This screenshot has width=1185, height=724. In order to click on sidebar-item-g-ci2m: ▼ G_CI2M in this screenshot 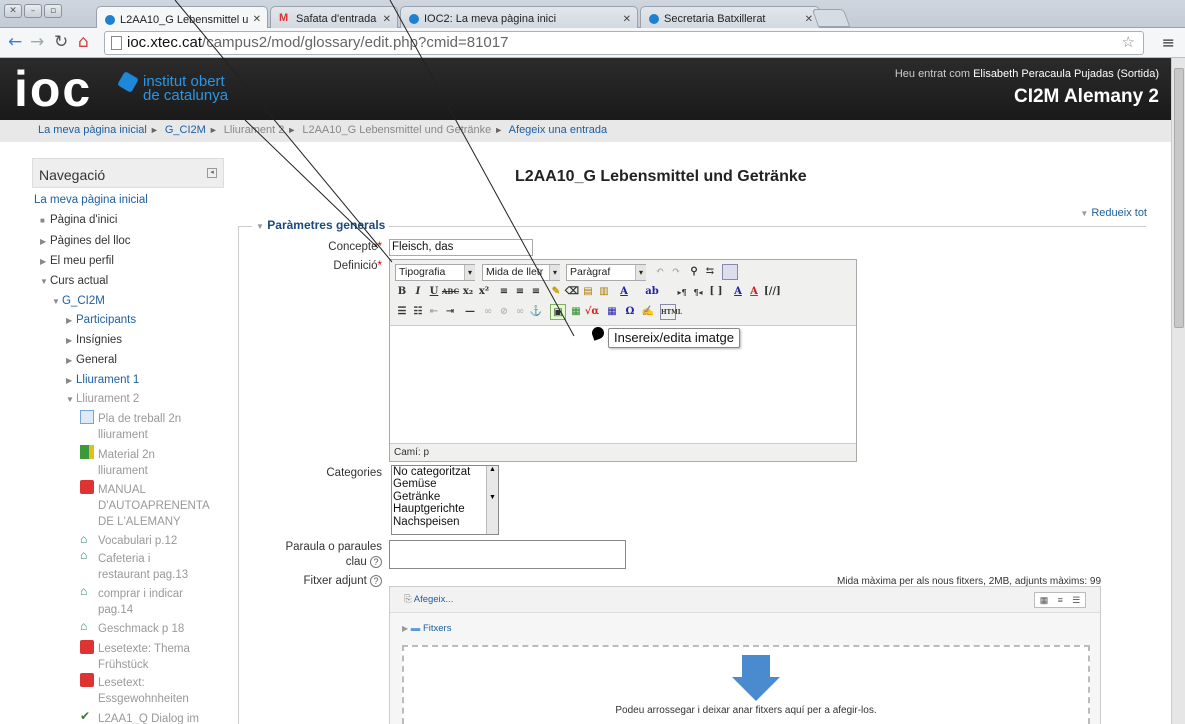, I will do `click(78, 301)`.